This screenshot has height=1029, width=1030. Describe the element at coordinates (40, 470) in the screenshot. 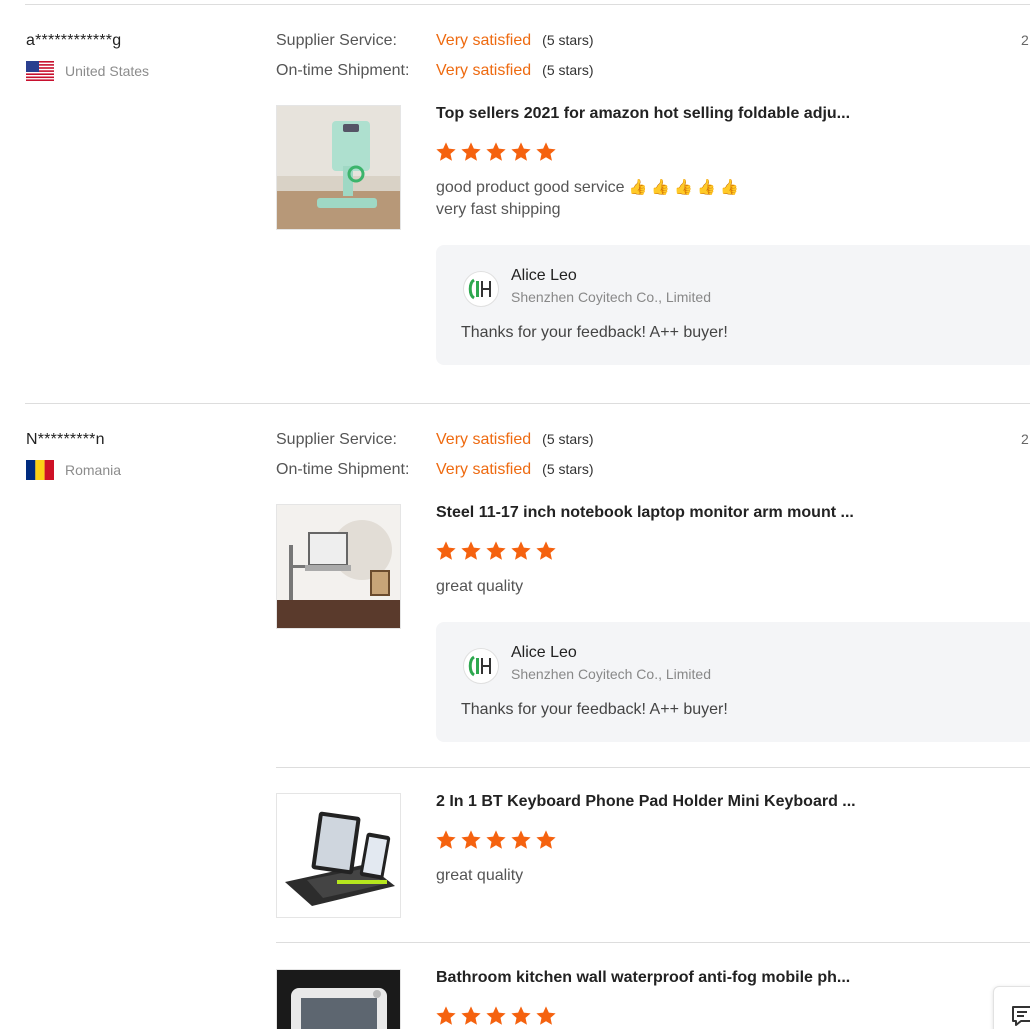

I see `romania-flag-icon` at that location.